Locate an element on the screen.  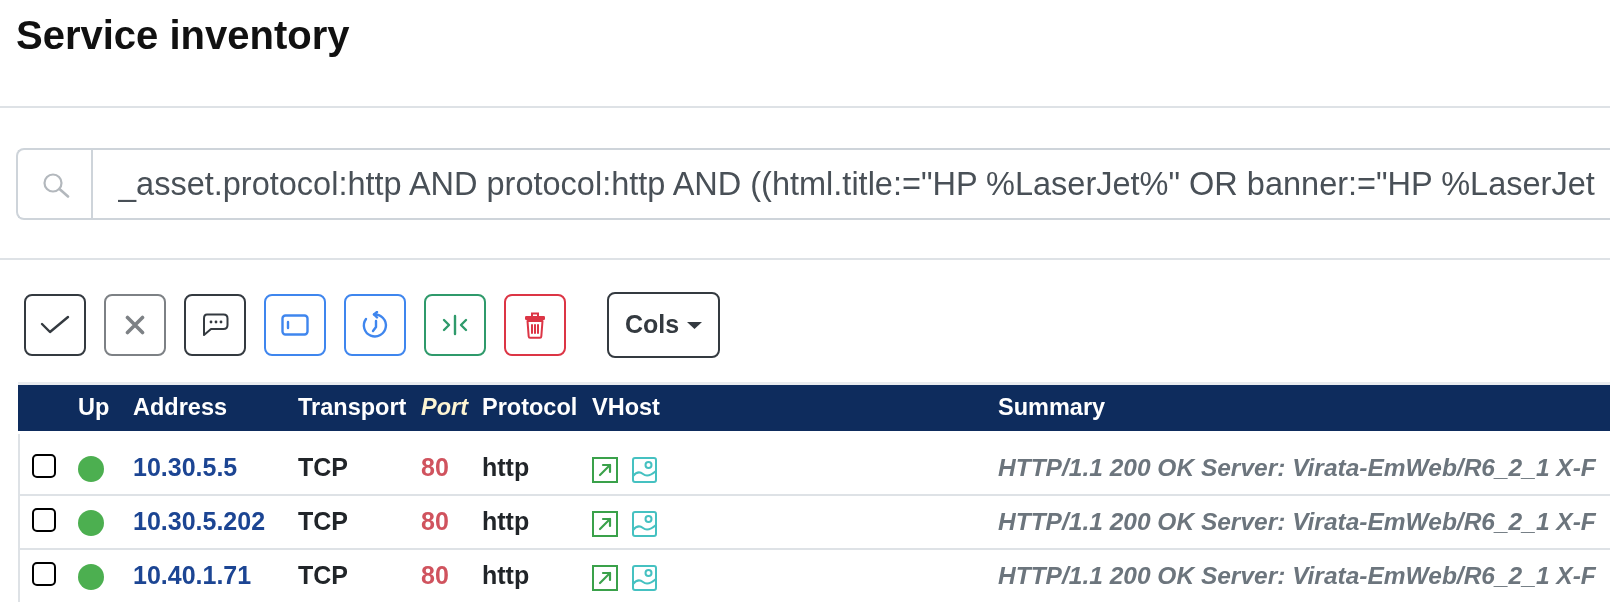
column-header: Protocol is located at coordinates (530, 408).